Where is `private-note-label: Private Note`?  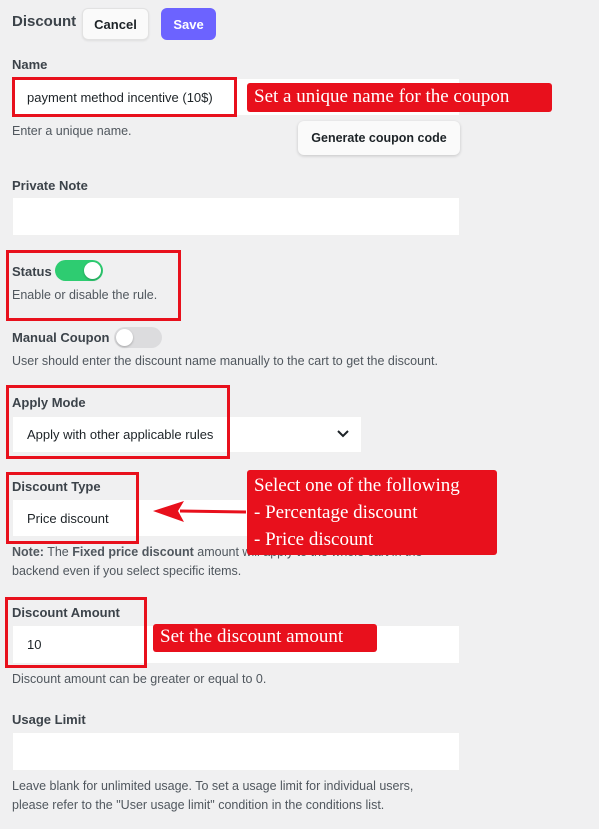 private-note-label: Private Note is located at coordinates (50, 185).